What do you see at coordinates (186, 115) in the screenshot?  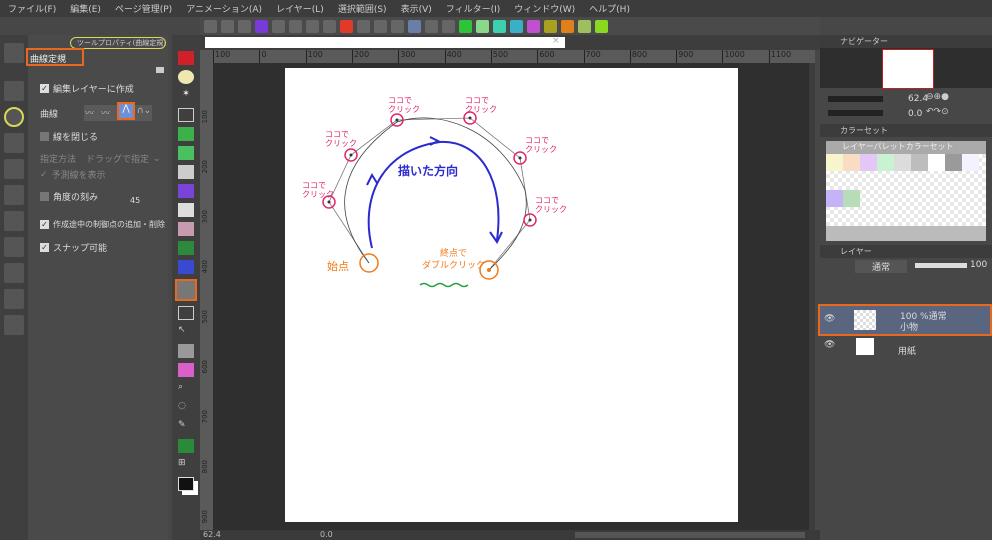 I see `move-tool-icon` at bounding box center [186, 115].